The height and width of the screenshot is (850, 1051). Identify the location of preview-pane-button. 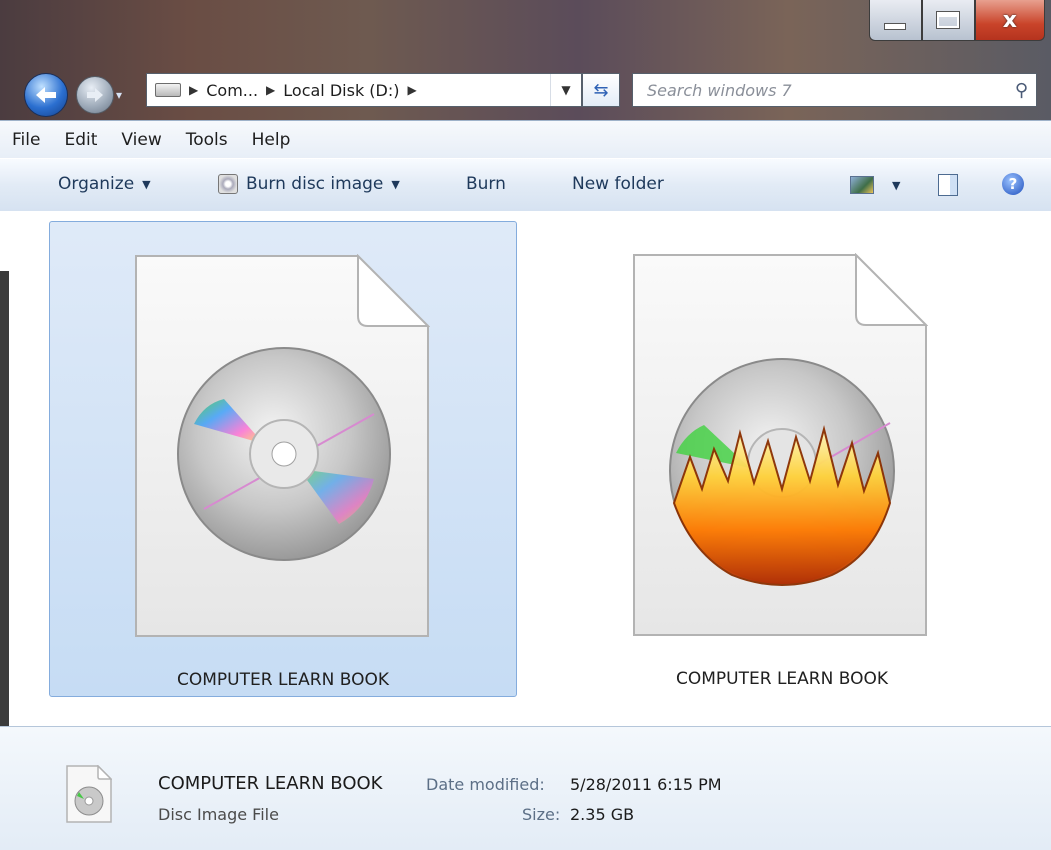
(948, 185).